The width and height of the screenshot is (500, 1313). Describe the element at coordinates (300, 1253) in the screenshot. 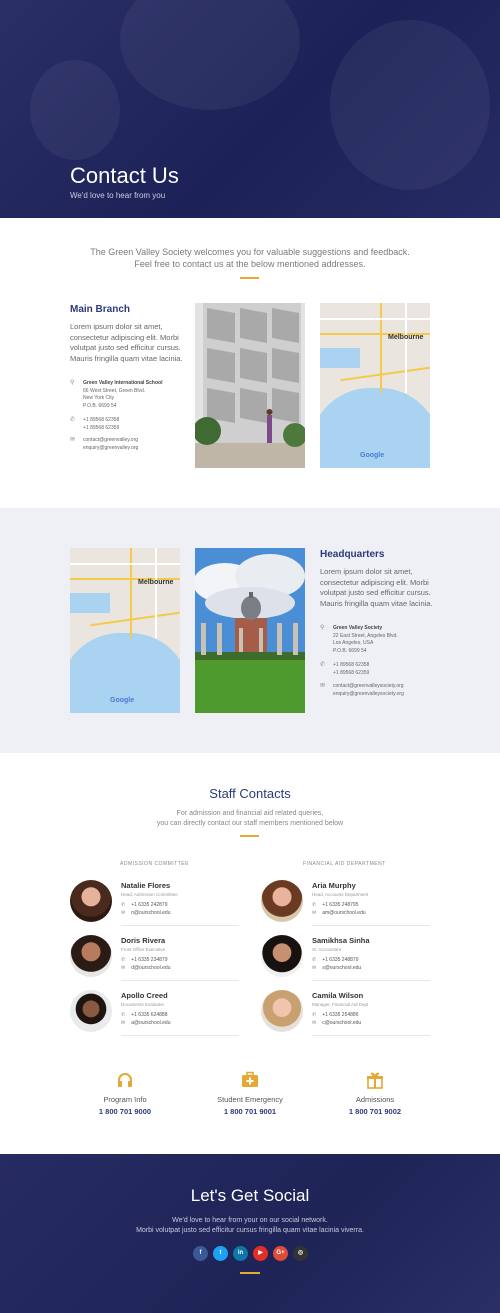

I see `instagram-icon: ◎` at that location.